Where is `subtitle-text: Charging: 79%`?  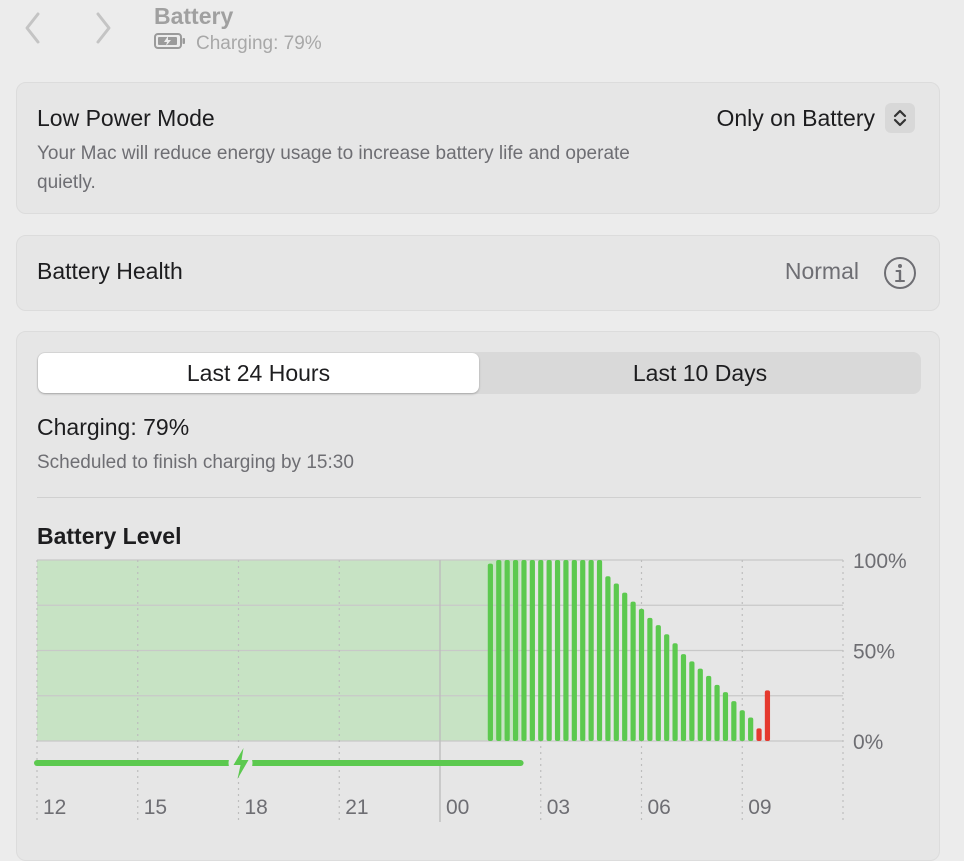
subtitle-text: Charging: 79% is located at coordinates (259, 43).